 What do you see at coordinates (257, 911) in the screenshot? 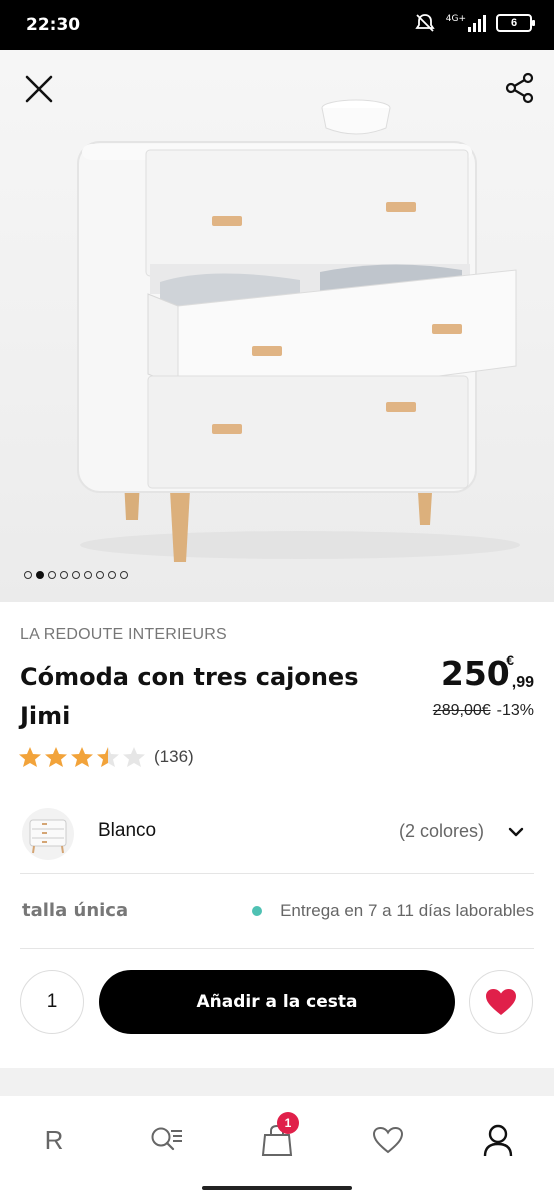
I see `delivery-status-dot` at bounding box center [257, 911].